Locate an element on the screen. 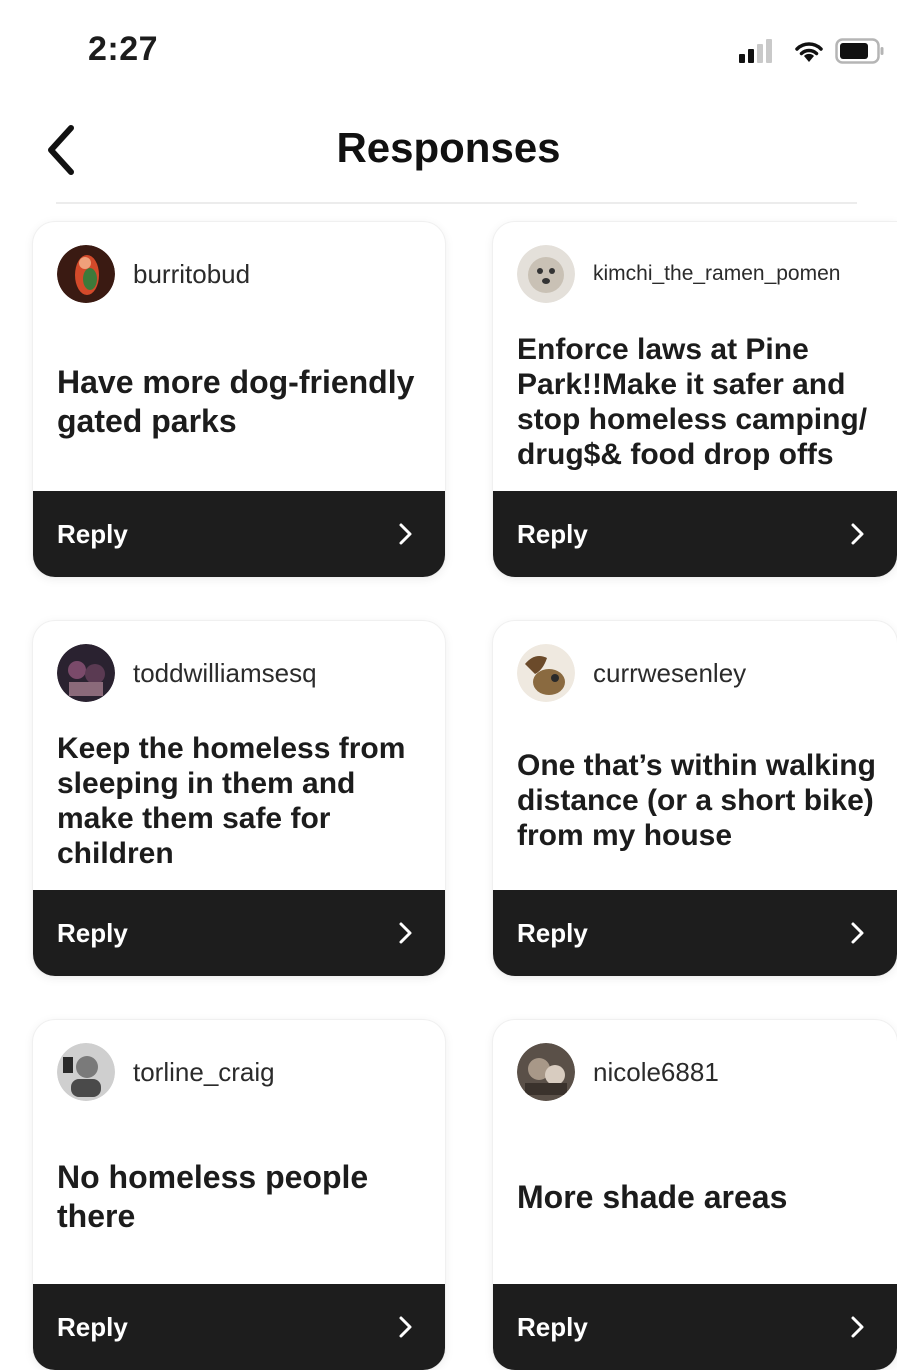  card-header: toddwilliamsesq is located at coordinates (246, 673).